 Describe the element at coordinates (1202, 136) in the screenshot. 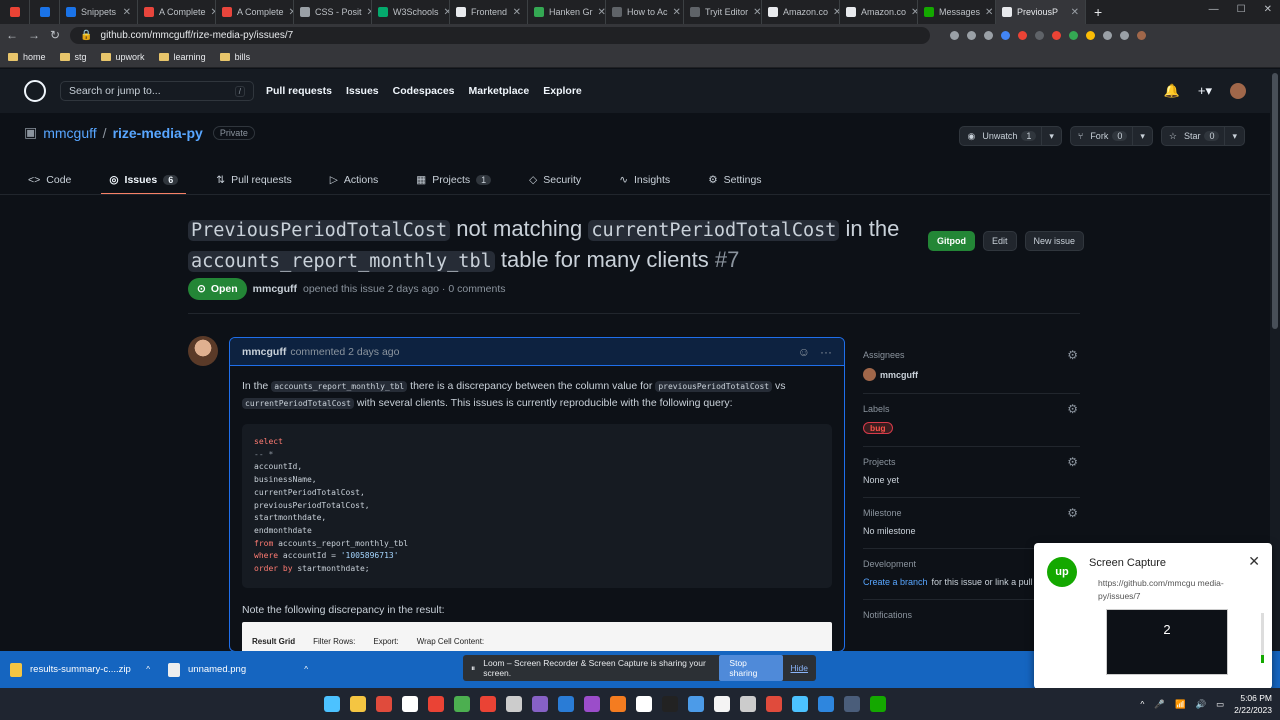

I see `star-button: ☆ Star 0 ▾` at that location.